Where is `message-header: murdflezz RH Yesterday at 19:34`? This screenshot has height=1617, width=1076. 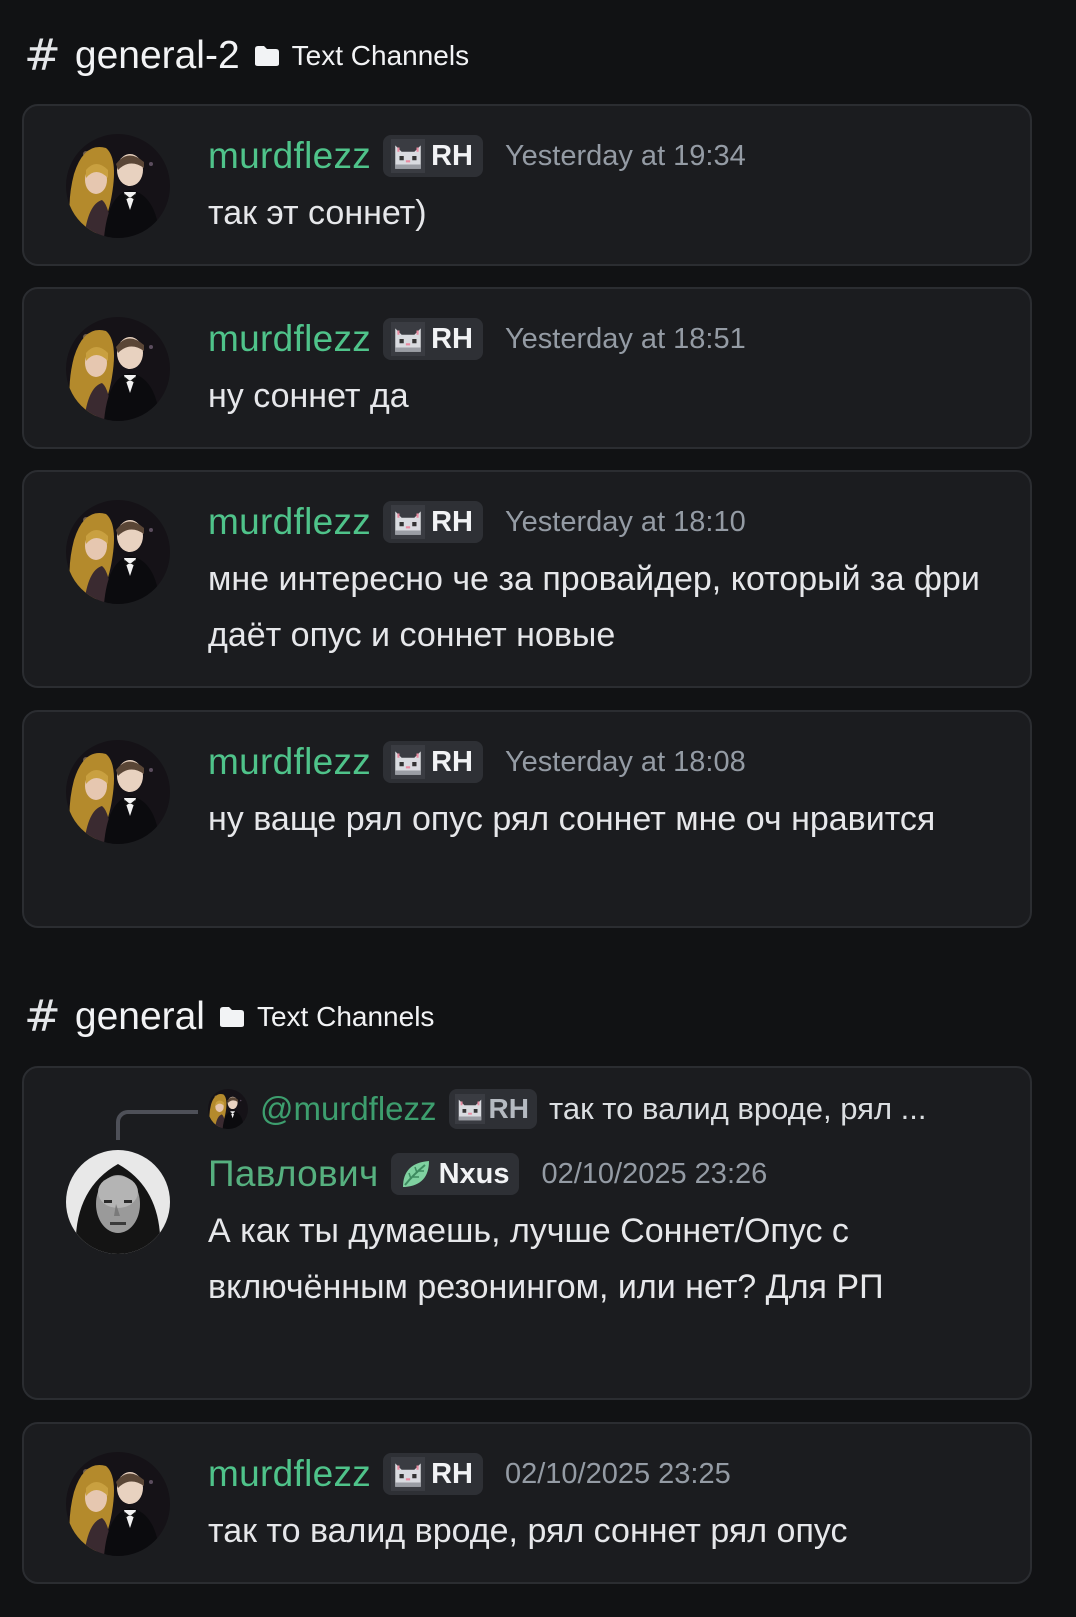
message-header: murdflezz RH Yesterday at 19:34 is located at coordinates (477, 156).